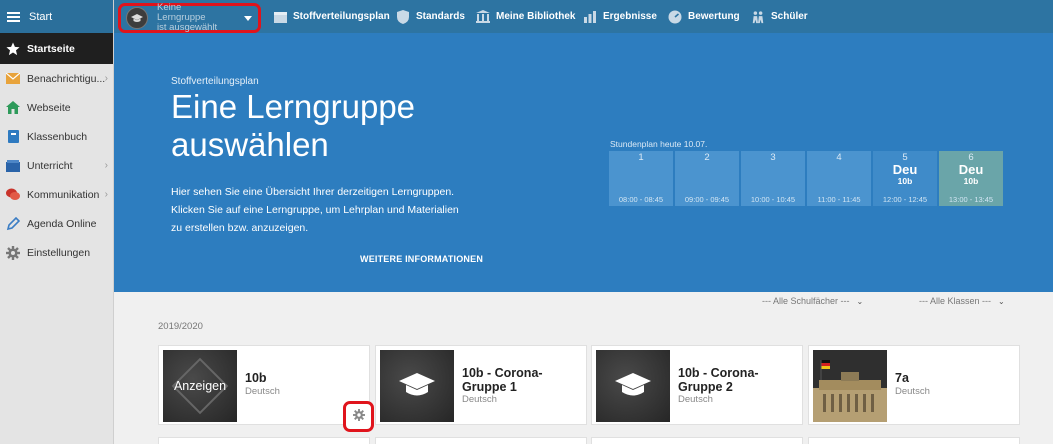  What do you see at coordinates (13, 108) in the screenshot?
I see `house-icon` at bounding box center [13, 108].